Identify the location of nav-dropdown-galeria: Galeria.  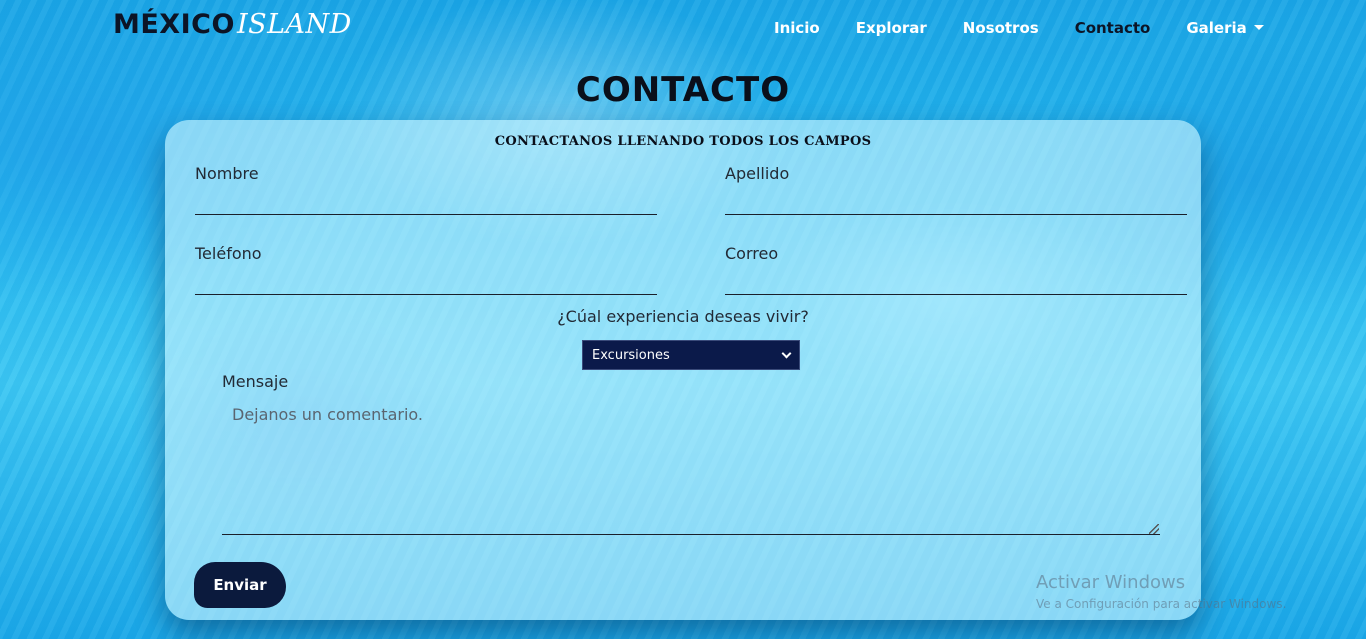
(1225, 28).